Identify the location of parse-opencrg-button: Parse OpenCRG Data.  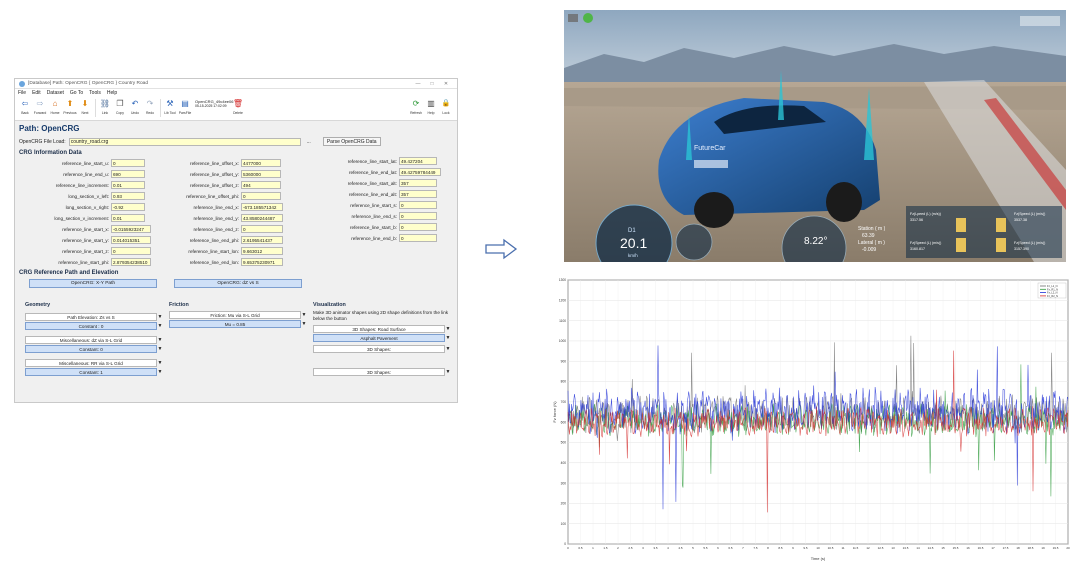
(351, 141).